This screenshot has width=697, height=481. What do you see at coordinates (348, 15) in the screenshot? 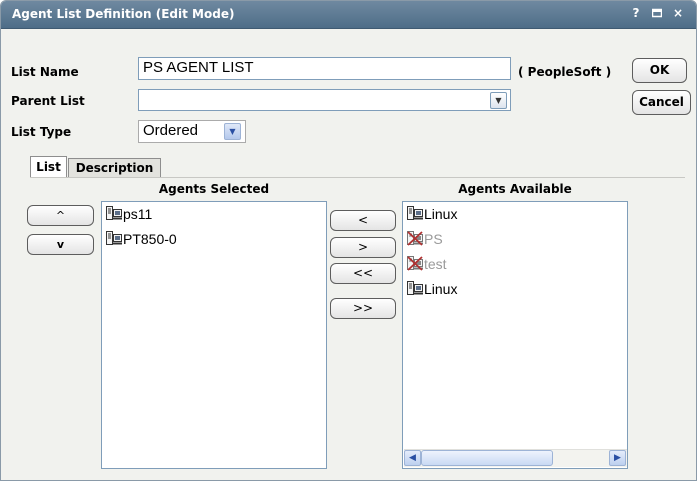
I see `title-bar: Agent List Definition (Edit Mode) ? ×` at bounding box center [348, 15].